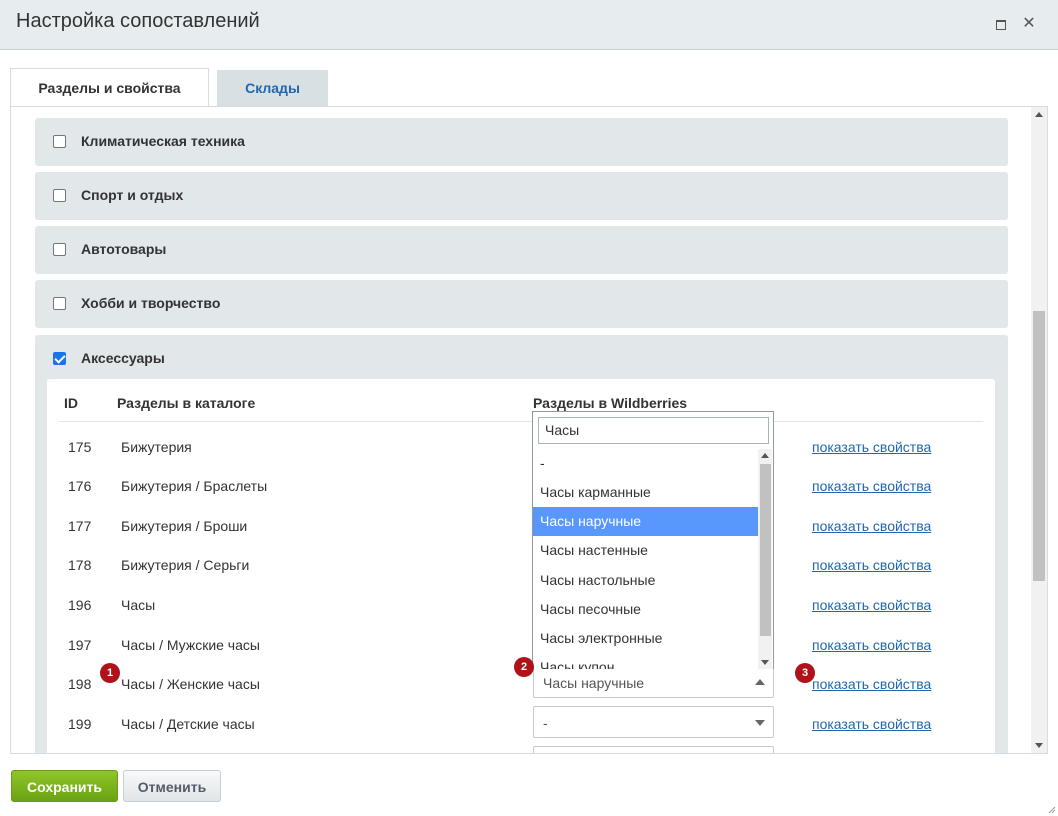  Describe the element at coordinates (151, 303) in the screenshot. I see `category-label: Хобби и творчество` at that location.